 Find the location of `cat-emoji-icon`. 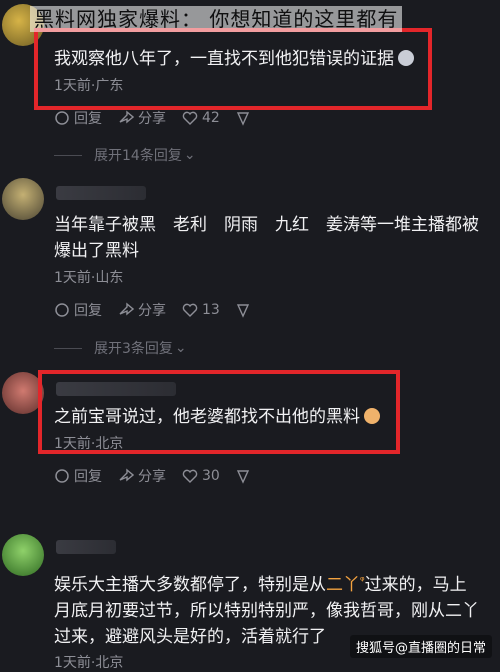

cat-emoji-icon is located at coordinates (406, 58).